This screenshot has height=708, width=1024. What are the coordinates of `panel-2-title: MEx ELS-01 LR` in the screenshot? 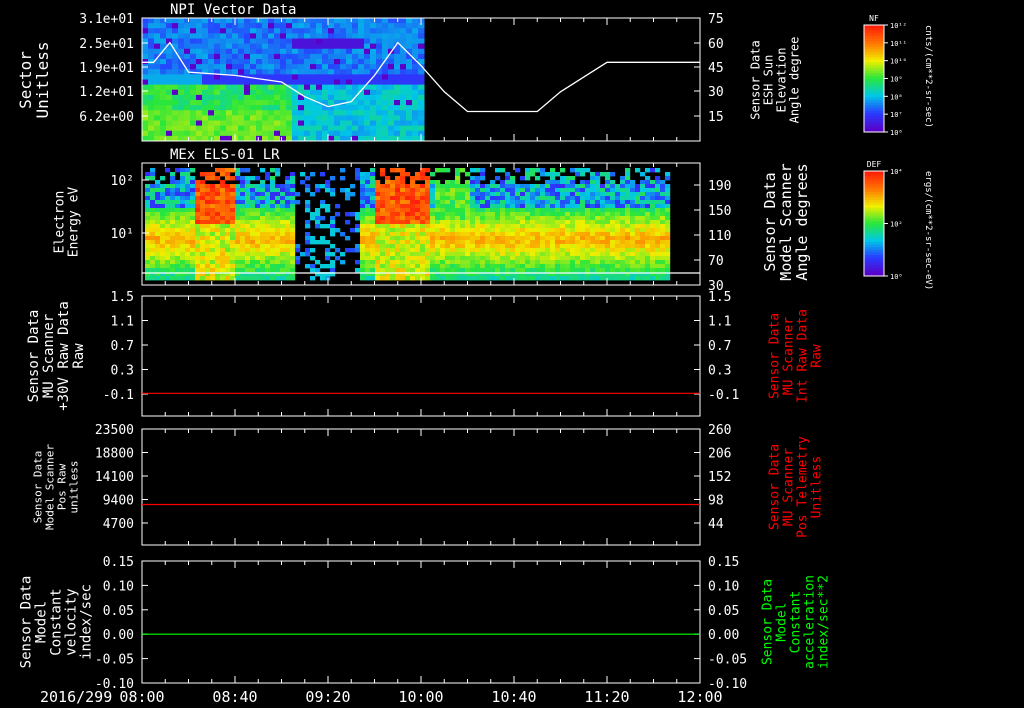 It's located at (225, 155).